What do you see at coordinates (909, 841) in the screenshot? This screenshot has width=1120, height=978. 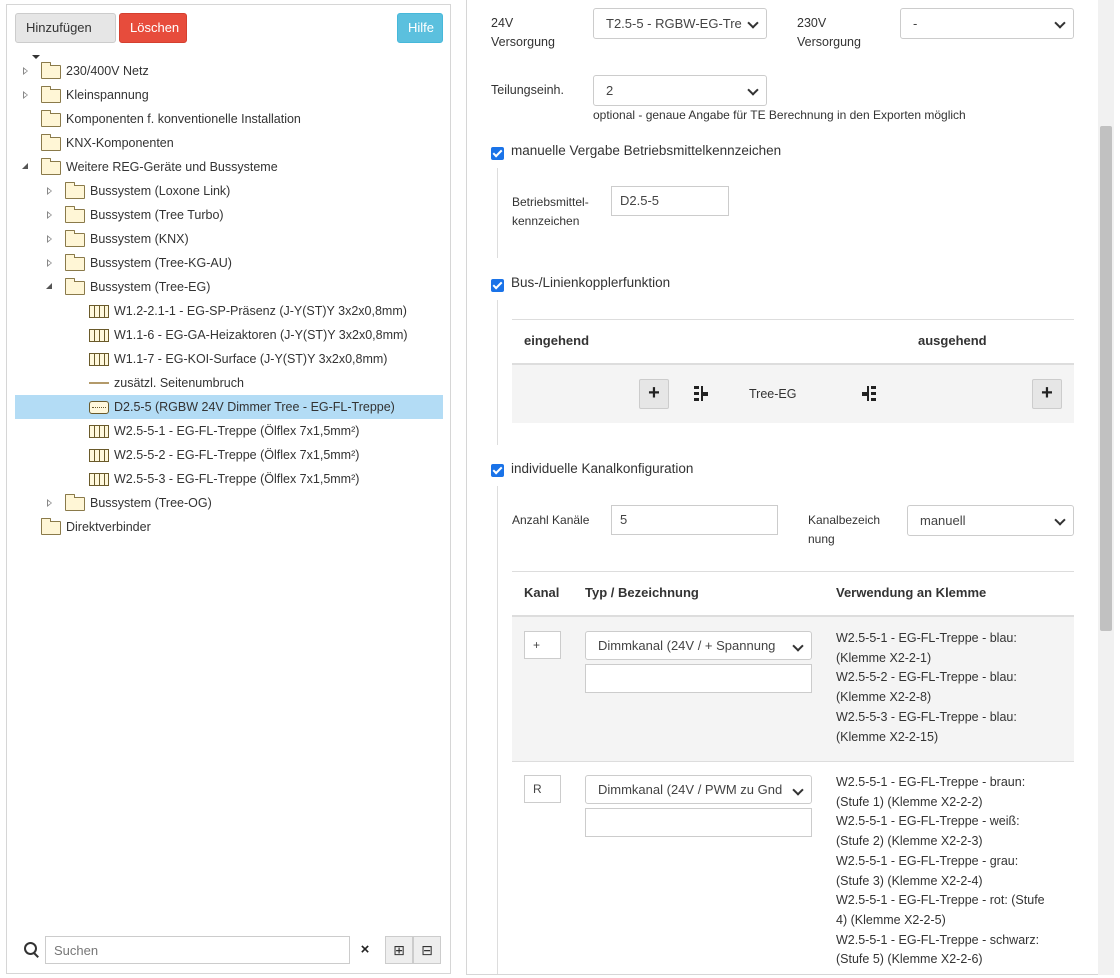 I see `usage-line: (Stufe 2) (Klemme X2-2-3)` at bounding box center [909, 841].